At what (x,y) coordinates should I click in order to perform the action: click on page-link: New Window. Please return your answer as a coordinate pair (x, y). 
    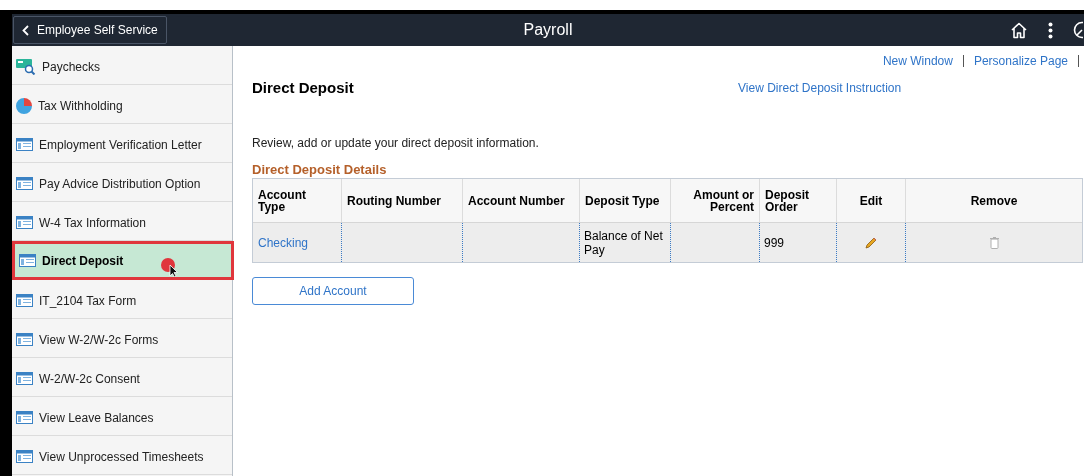
    Looking at the image, I should click on (917, 60).